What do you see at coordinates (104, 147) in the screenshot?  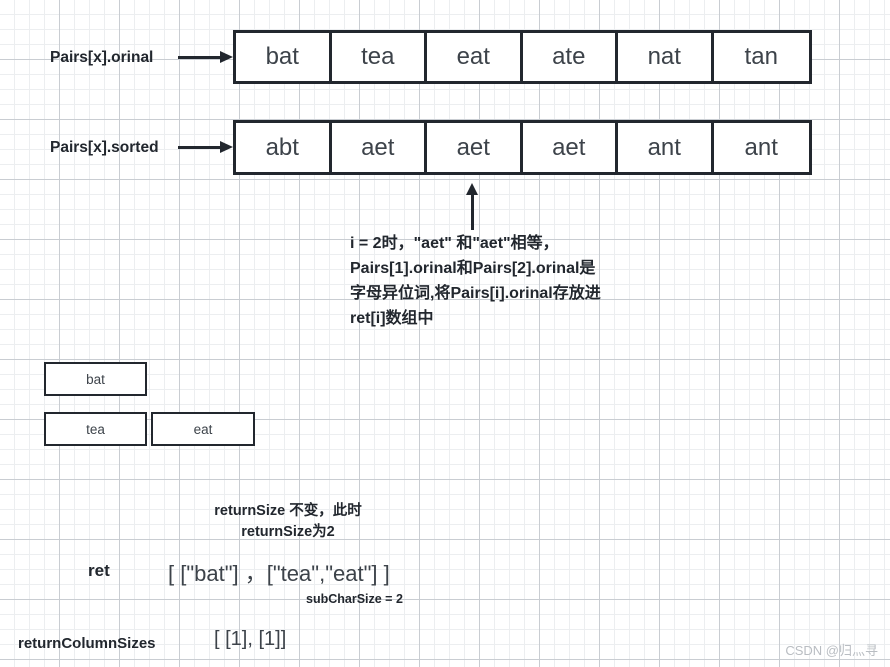 I see `label-pairs-sorted: Pairs[x].sorted` at bounding box center [104, 147].